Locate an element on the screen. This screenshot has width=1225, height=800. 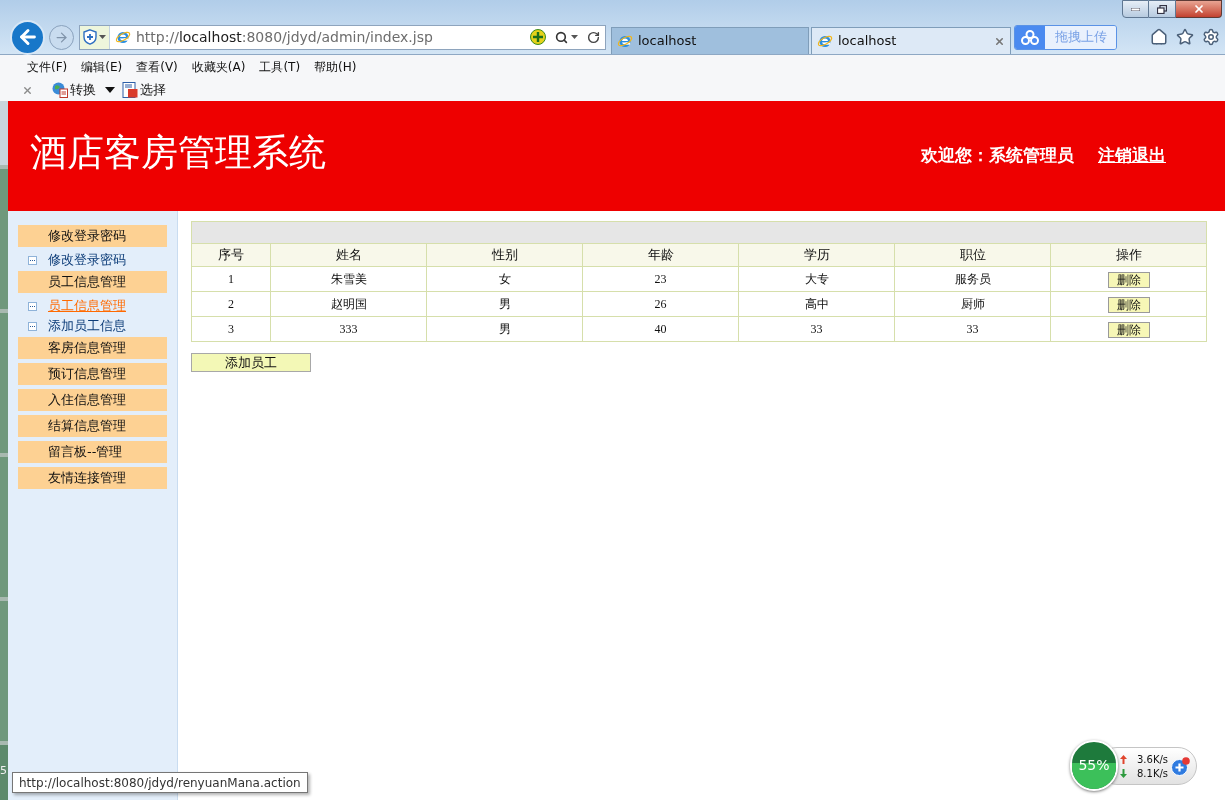
star-icon is located at coordinates (1185, 37).